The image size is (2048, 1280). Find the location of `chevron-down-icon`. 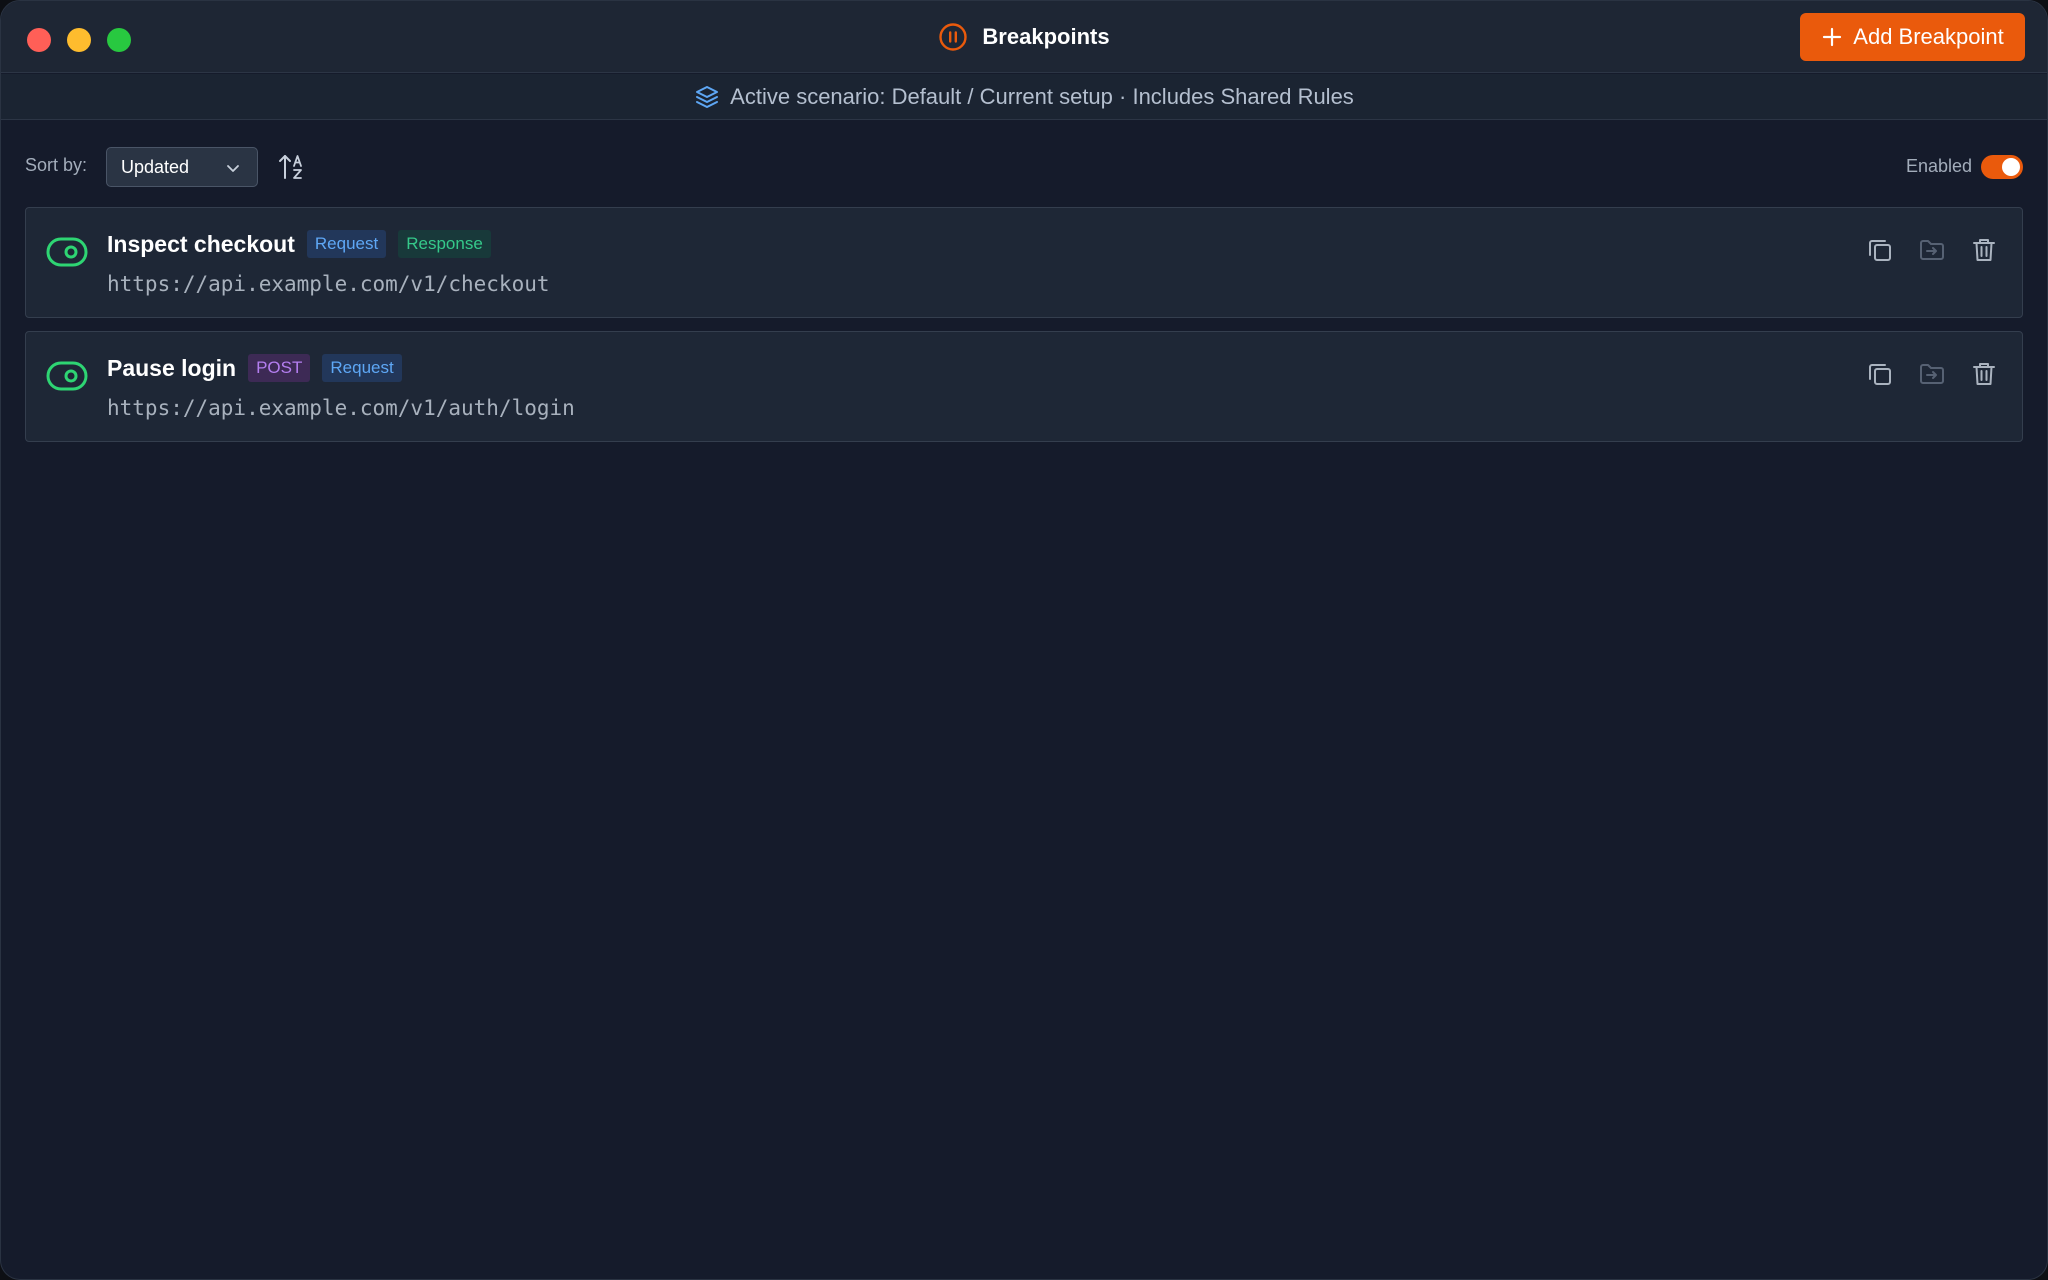

chevron-down-icon is located at coordinates (233, 168).